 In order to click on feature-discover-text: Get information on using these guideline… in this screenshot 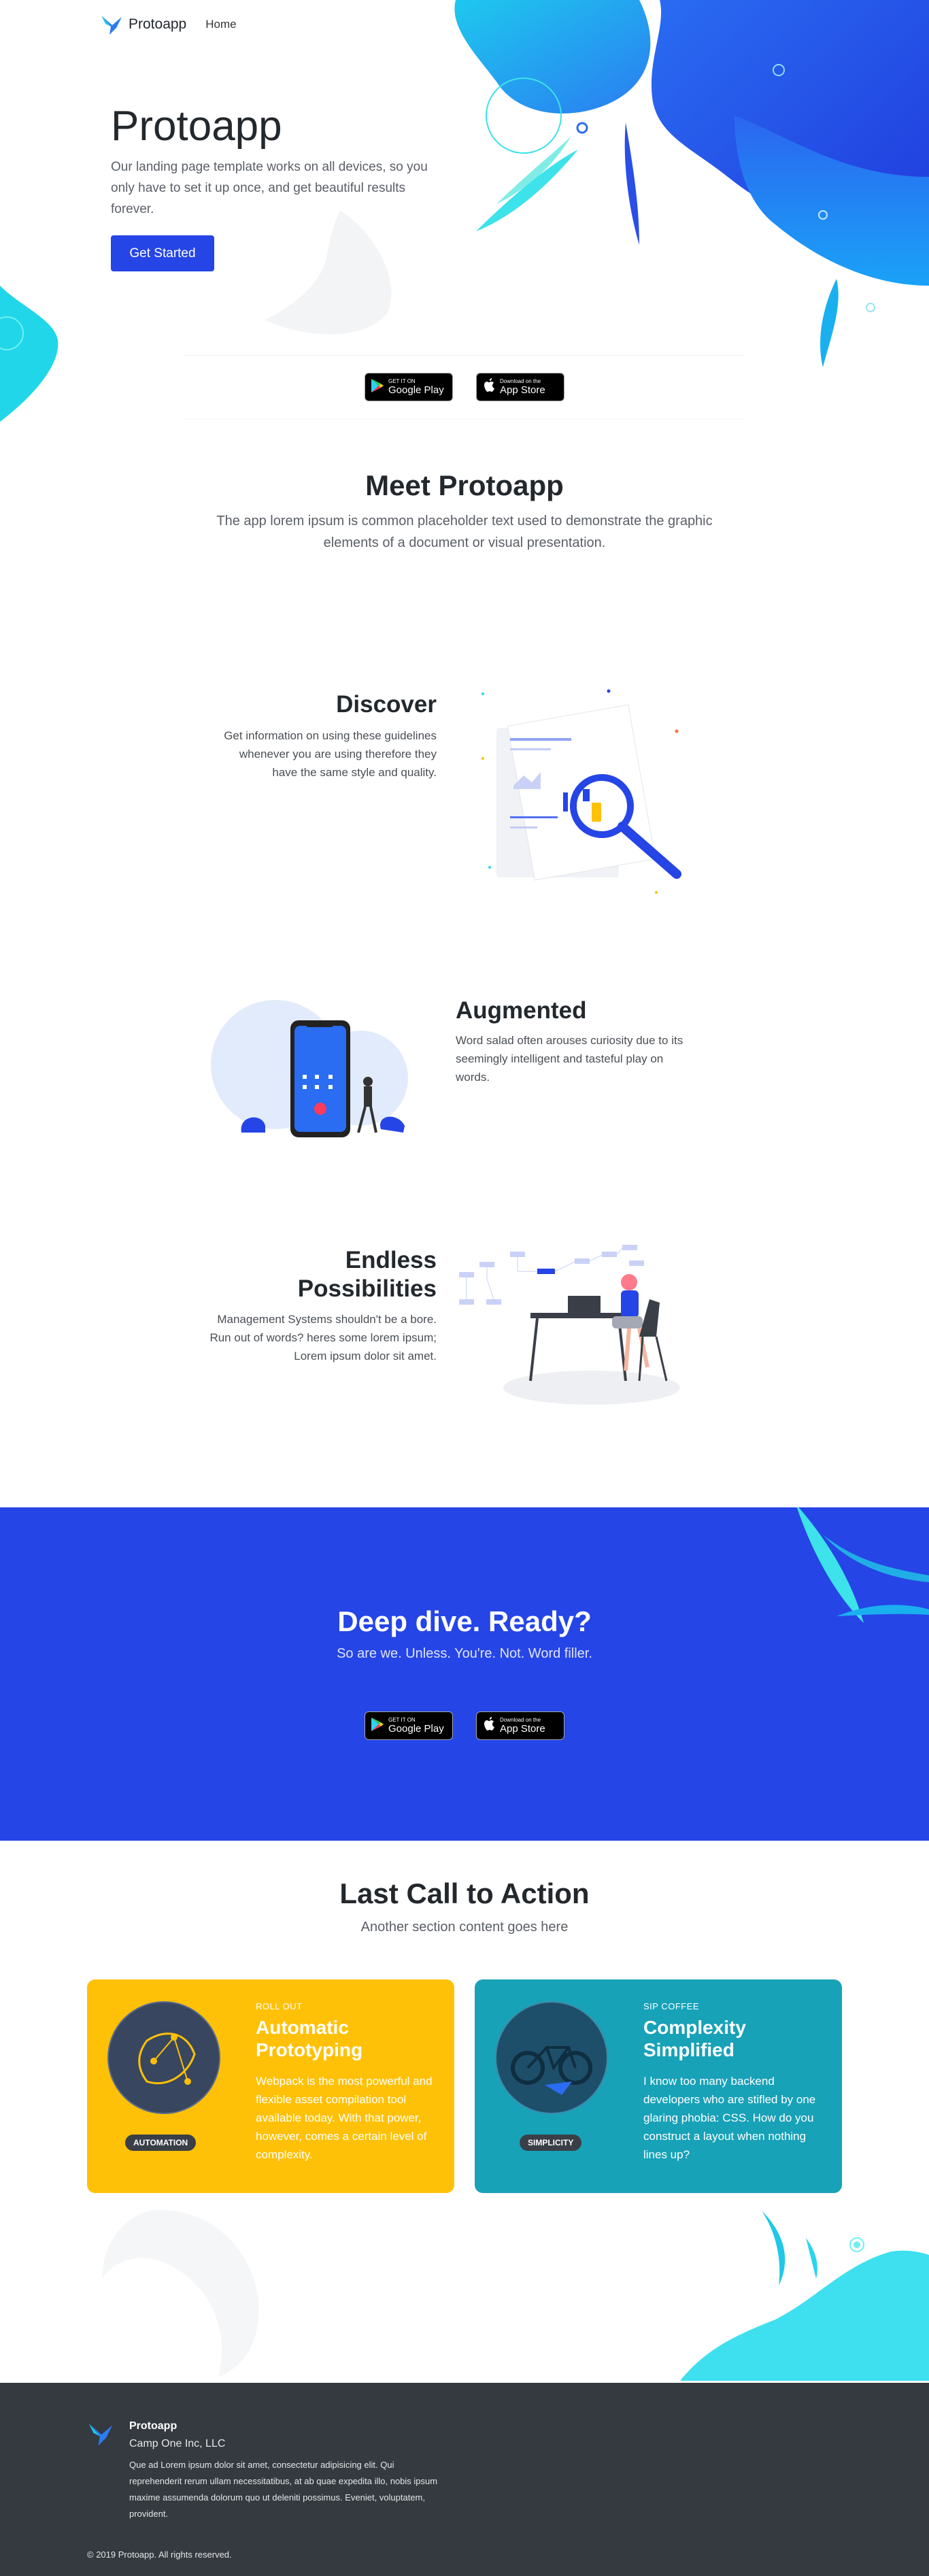, I will do `click(330, 754)`.